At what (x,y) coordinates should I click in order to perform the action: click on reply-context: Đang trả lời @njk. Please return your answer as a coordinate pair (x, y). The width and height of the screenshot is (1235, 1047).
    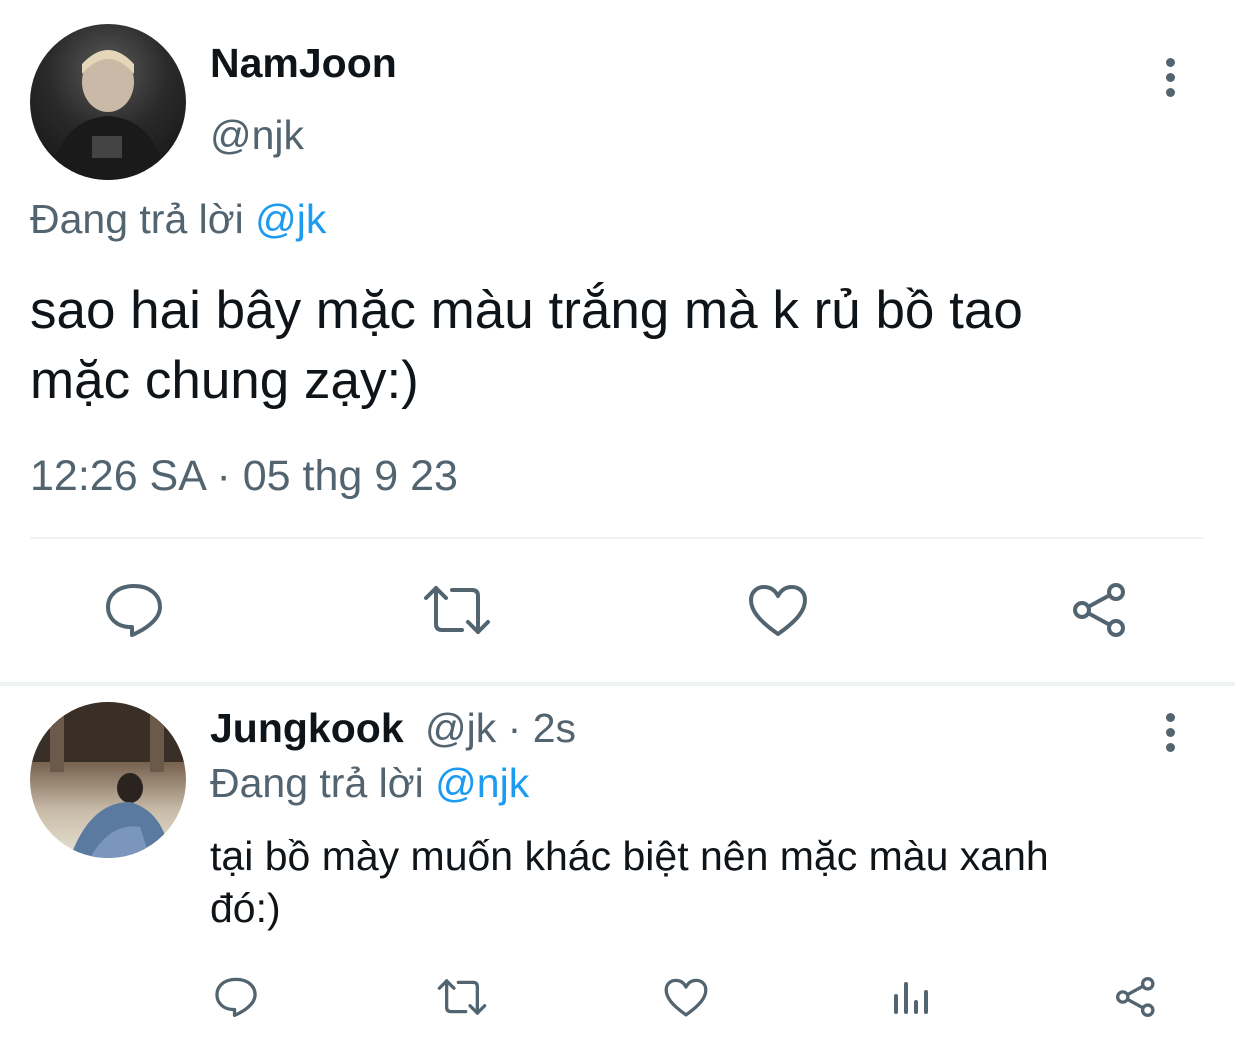
    Looking at the image, I should click on (369, 783).